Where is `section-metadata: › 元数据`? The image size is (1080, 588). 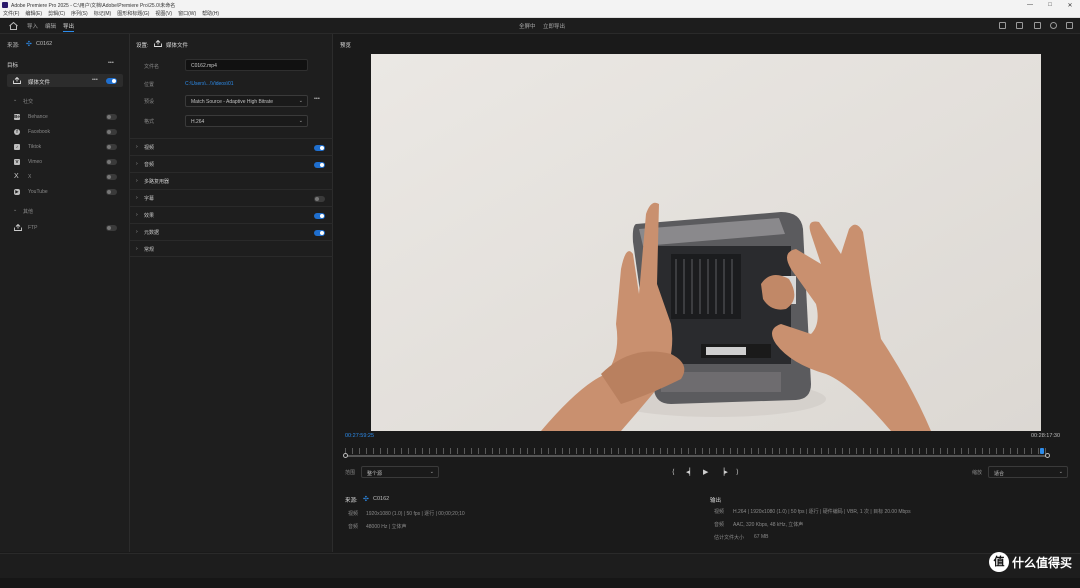 section-metadata: › 元数据 is located at coordinates (231, 231).